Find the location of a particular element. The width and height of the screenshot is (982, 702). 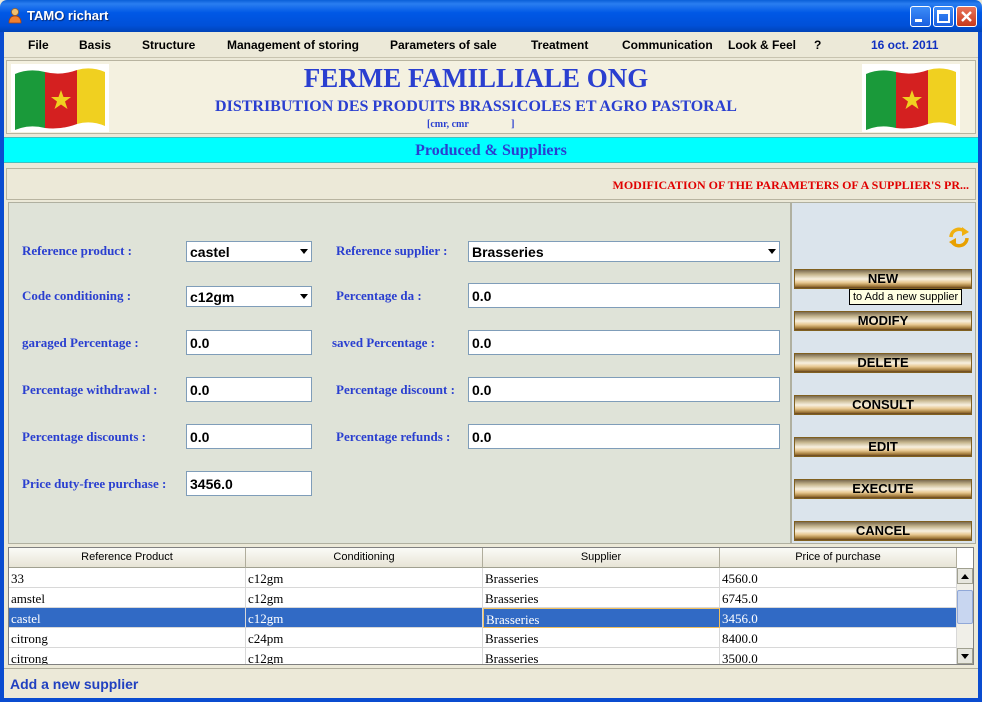

refresh-icon is located at coordinates (959, 237).